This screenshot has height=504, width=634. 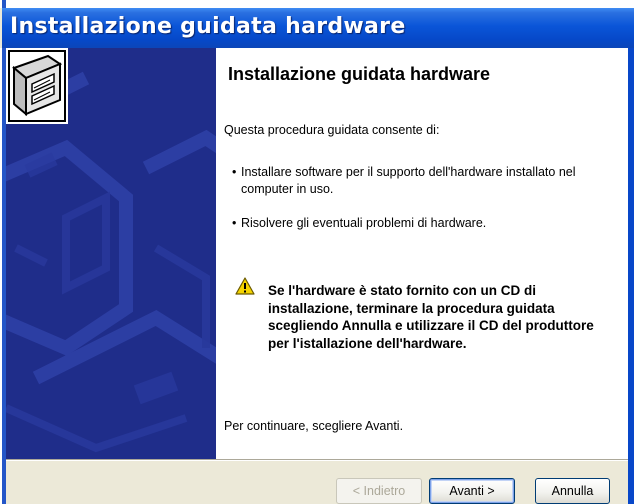 What do you see at coordinates (572, 491) in the screenshot?
I see `cancel-button: Annulla` at bounding box center [572, 491].